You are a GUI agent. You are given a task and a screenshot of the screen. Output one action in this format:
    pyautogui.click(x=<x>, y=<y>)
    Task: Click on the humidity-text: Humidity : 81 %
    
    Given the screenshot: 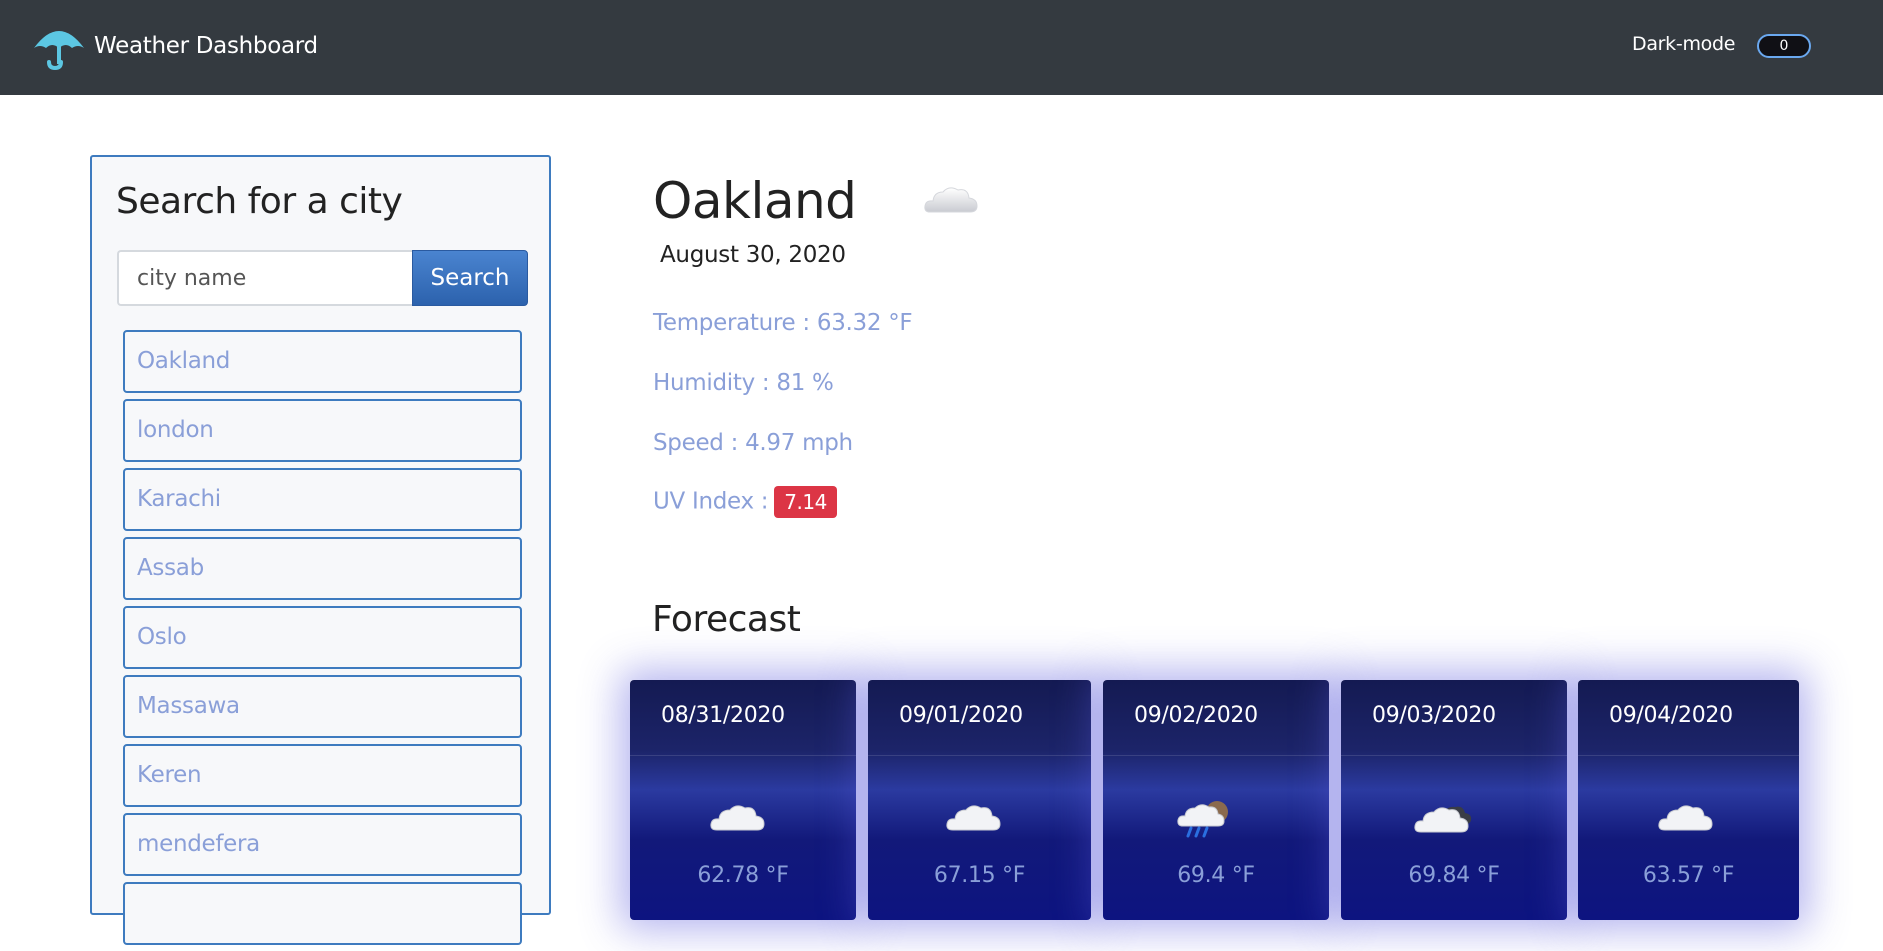 What is the action you would take?
    pyautogui.click(x=743, y=383)
    